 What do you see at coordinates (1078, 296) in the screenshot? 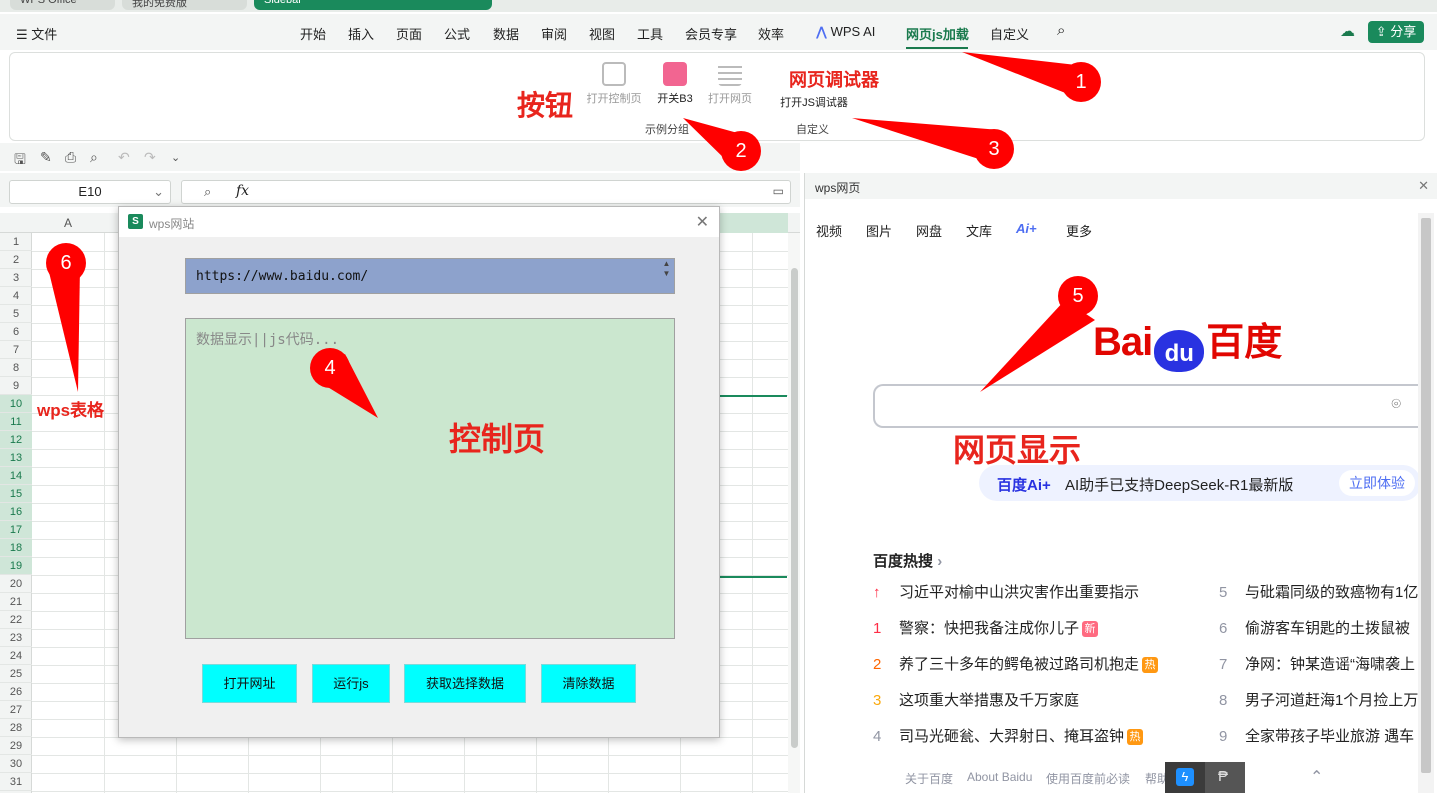
I see `marker-5: 5` at bounding box center [1078, 296].